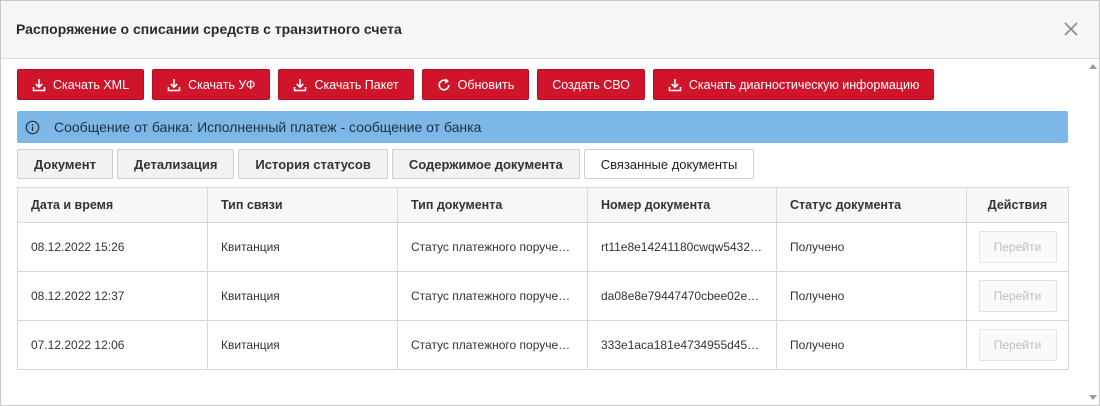 This screenshot has height=406, width=1100. What do you see at coordinates (302, 205) in the screenshot?
I see `column-header-link-type: Тип связи` at bounding box center [302, 205].